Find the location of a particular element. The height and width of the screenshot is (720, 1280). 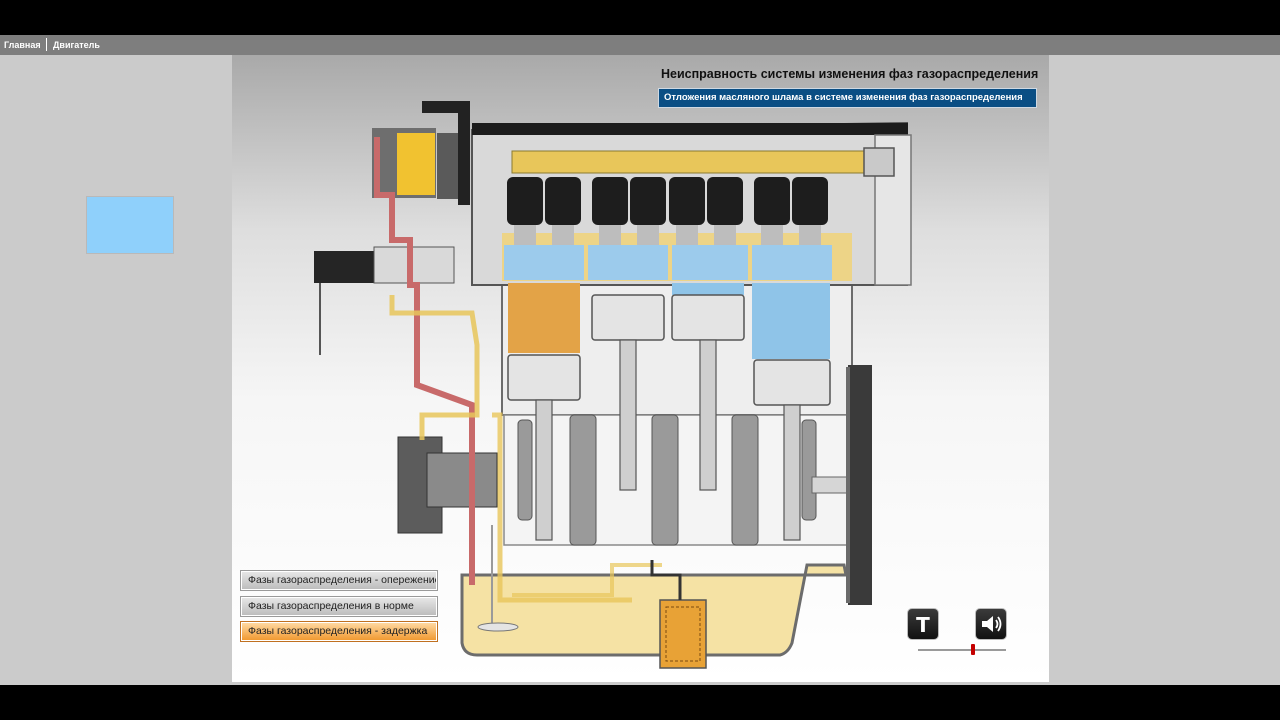

oil-control-solenoid is located at coordinates (344, 267).